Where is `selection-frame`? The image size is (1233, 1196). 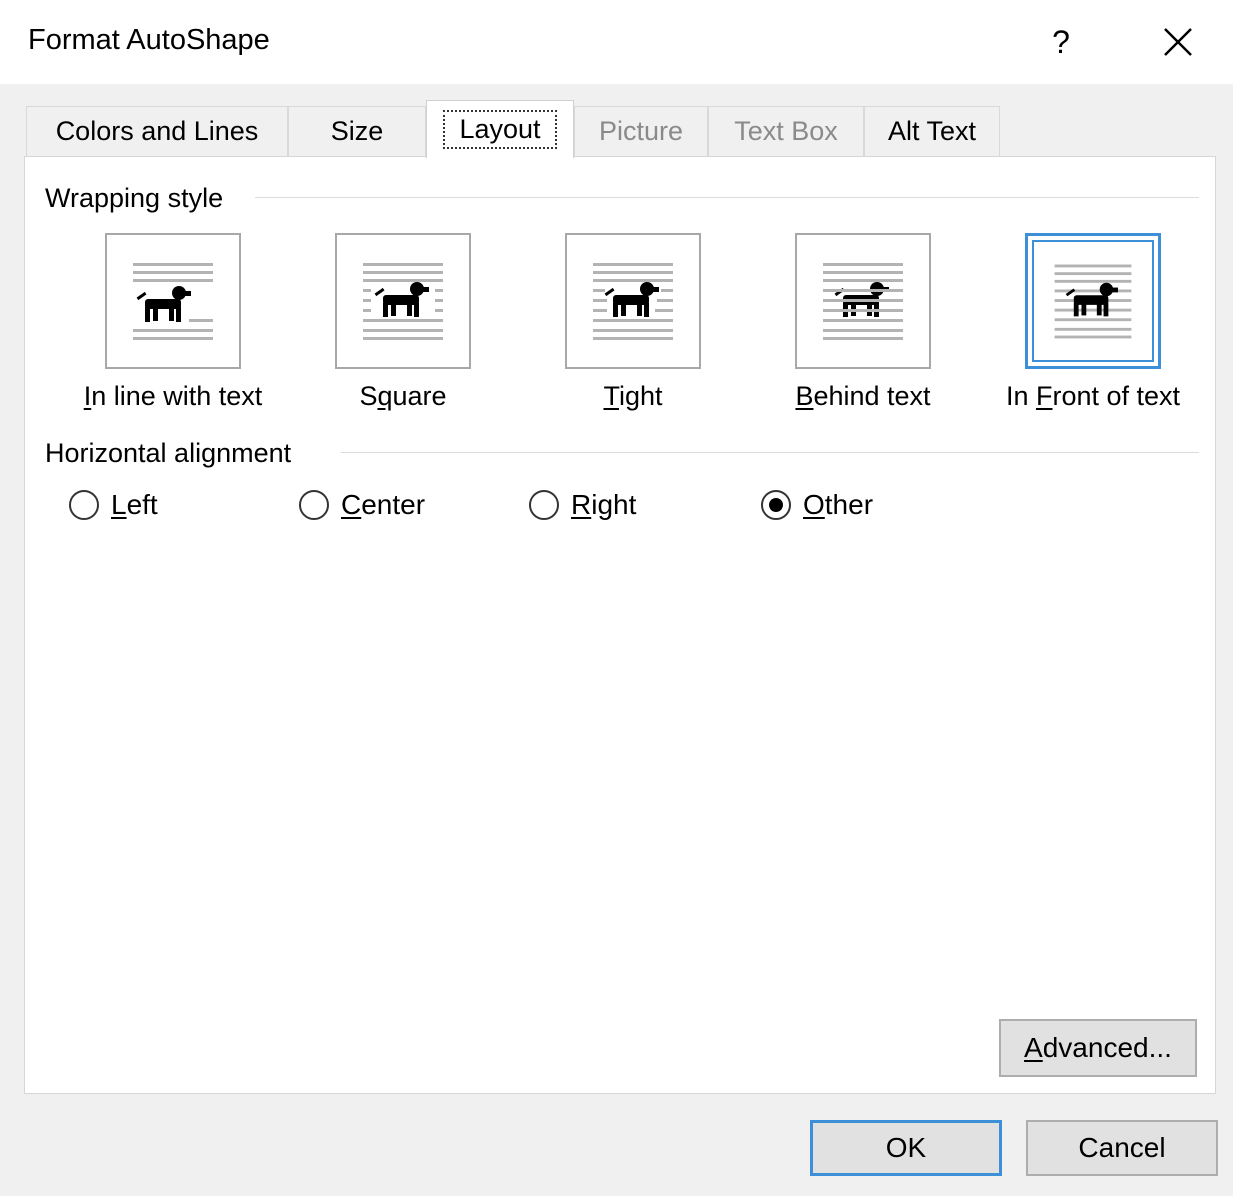 selection-frame is located at coordinates (1093, 301).